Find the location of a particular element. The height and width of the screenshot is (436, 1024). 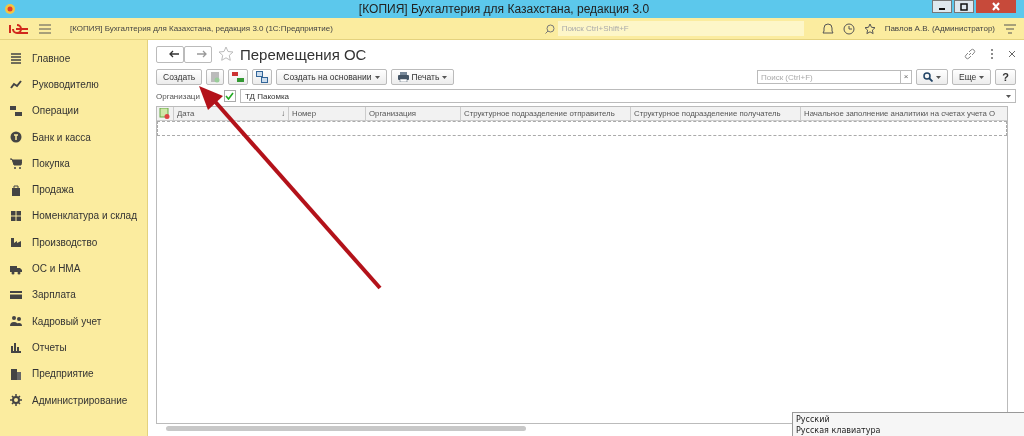

building-icon is located at coordinates (16, 373).